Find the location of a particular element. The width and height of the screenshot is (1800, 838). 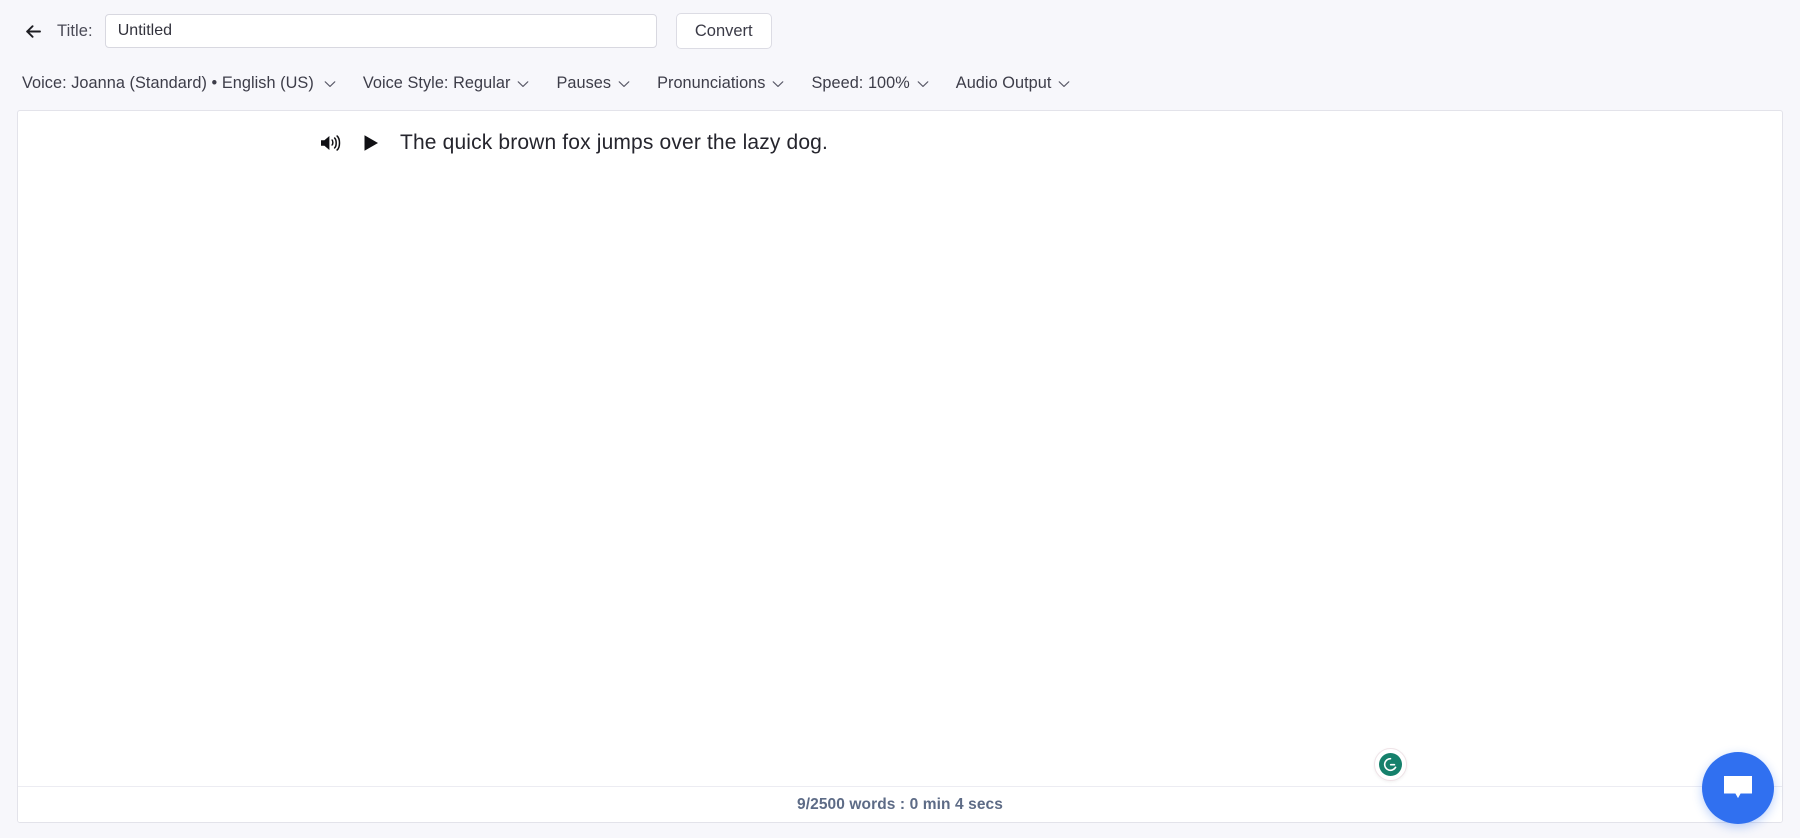

chat-bubble-icon is located at coordinates (1738, 788).